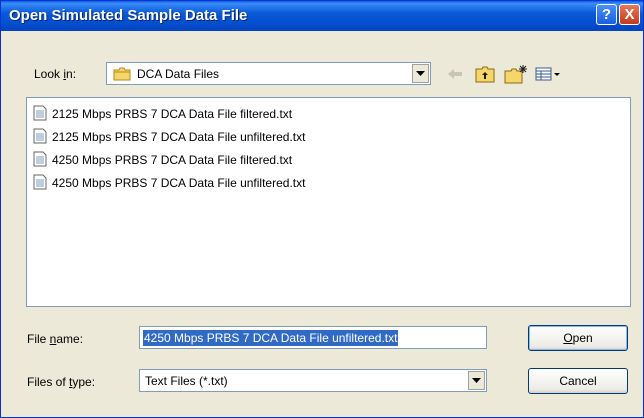  I want to click on back-arrow-icon, so click(455, 74).